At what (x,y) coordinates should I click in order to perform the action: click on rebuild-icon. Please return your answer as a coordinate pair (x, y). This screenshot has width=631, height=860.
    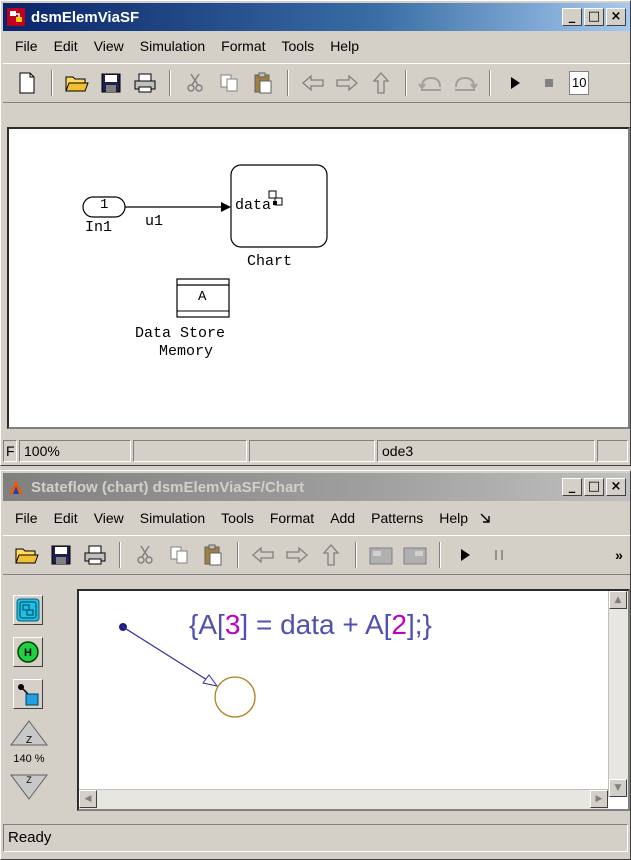
    Looking at the image, I should click on (415, 555).